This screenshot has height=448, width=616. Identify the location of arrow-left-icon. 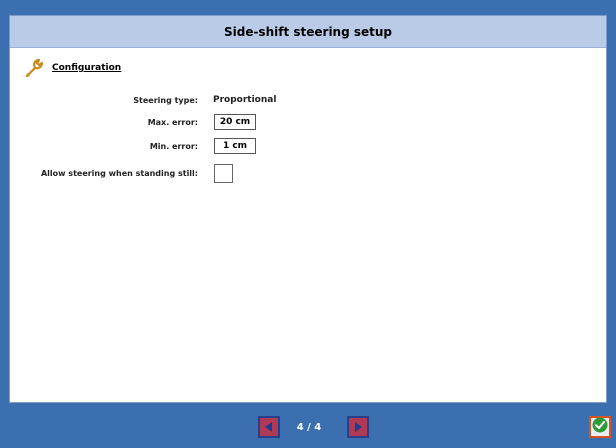
(269, 427).